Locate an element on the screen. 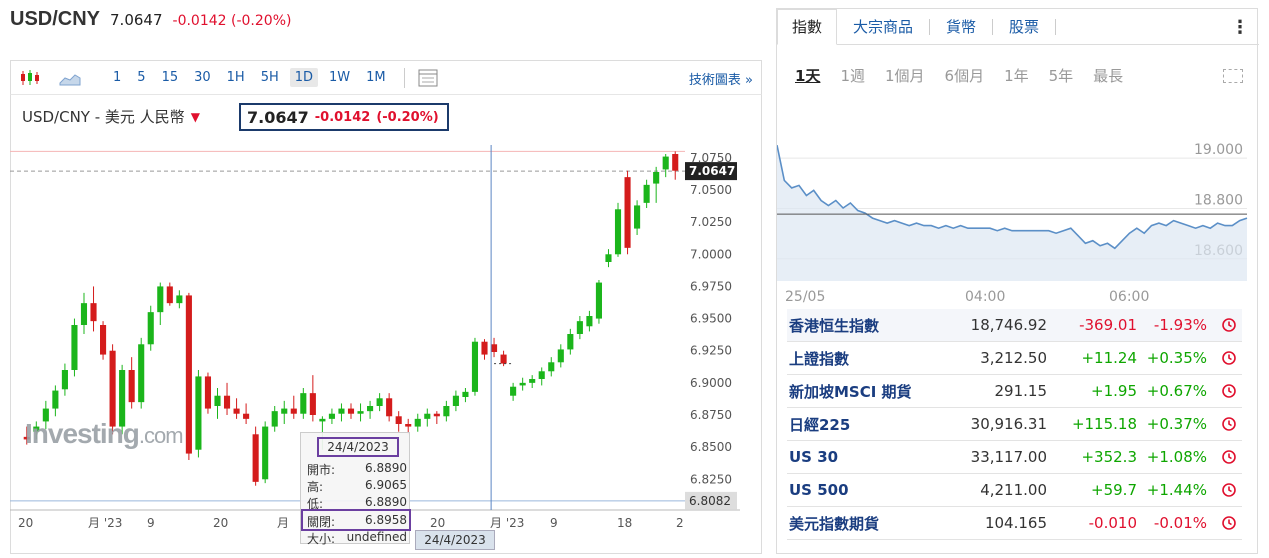  index-change: +115.18 is located at coordinates (1104, 424).